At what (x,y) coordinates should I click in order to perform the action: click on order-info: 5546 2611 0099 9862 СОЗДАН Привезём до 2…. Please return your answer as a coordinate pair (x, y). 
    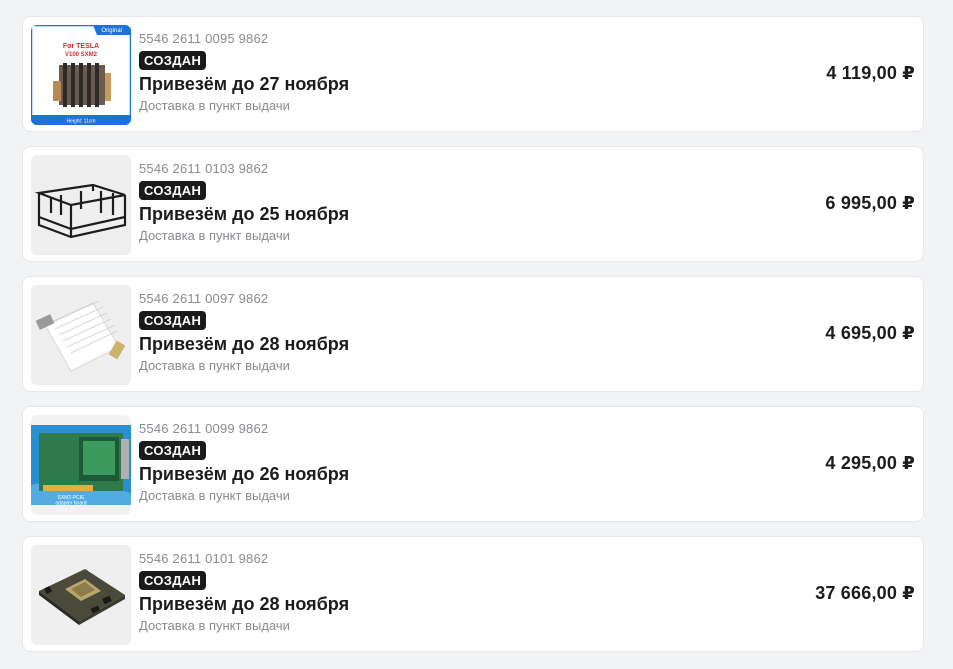
    Looking at the image, I should click on (244, 463).